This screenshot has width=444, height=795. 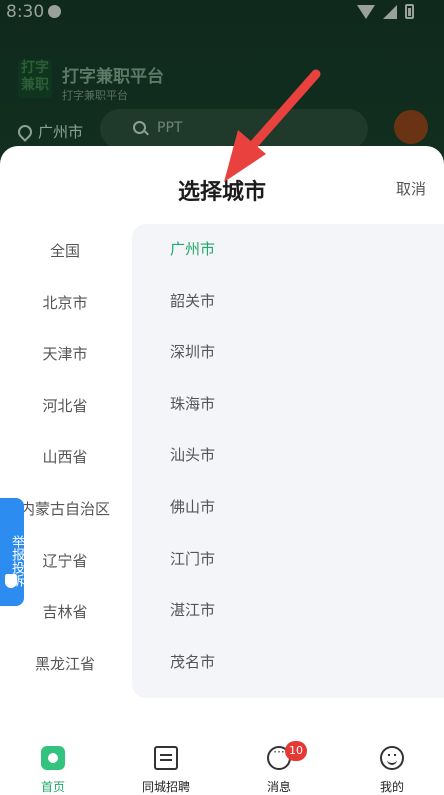 I want to click on tab-label: 同城招聘, so click(x=165, y=787).